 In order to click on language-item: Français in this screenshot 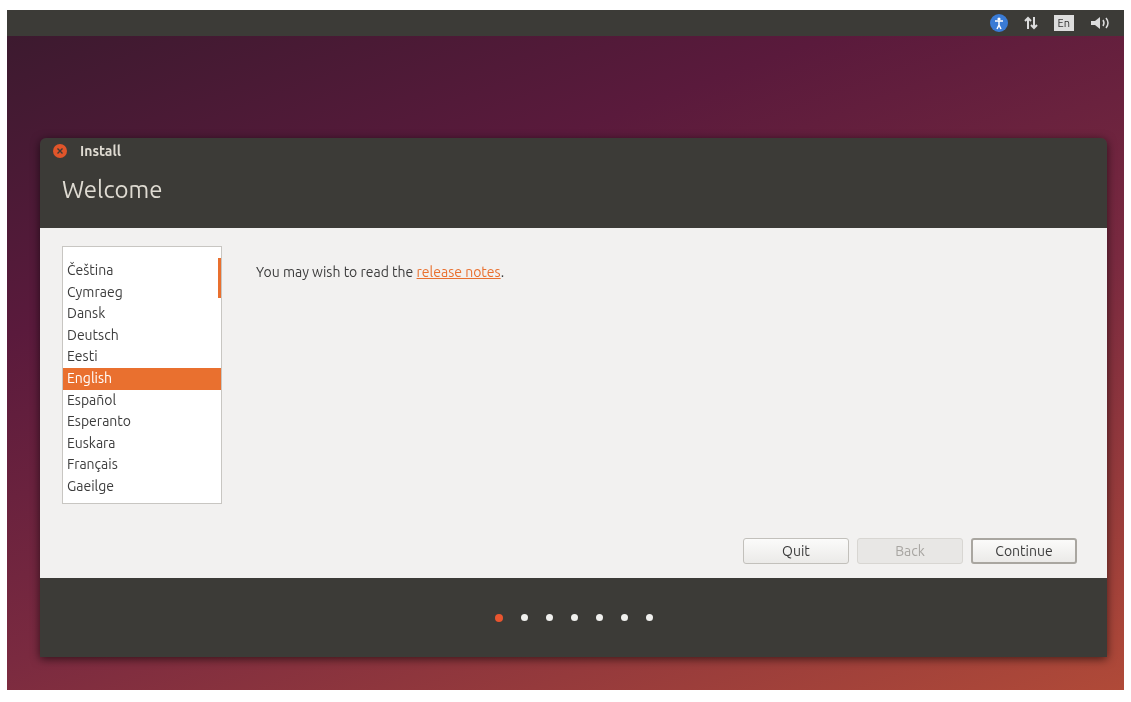, I will do `click(142, 465)`.